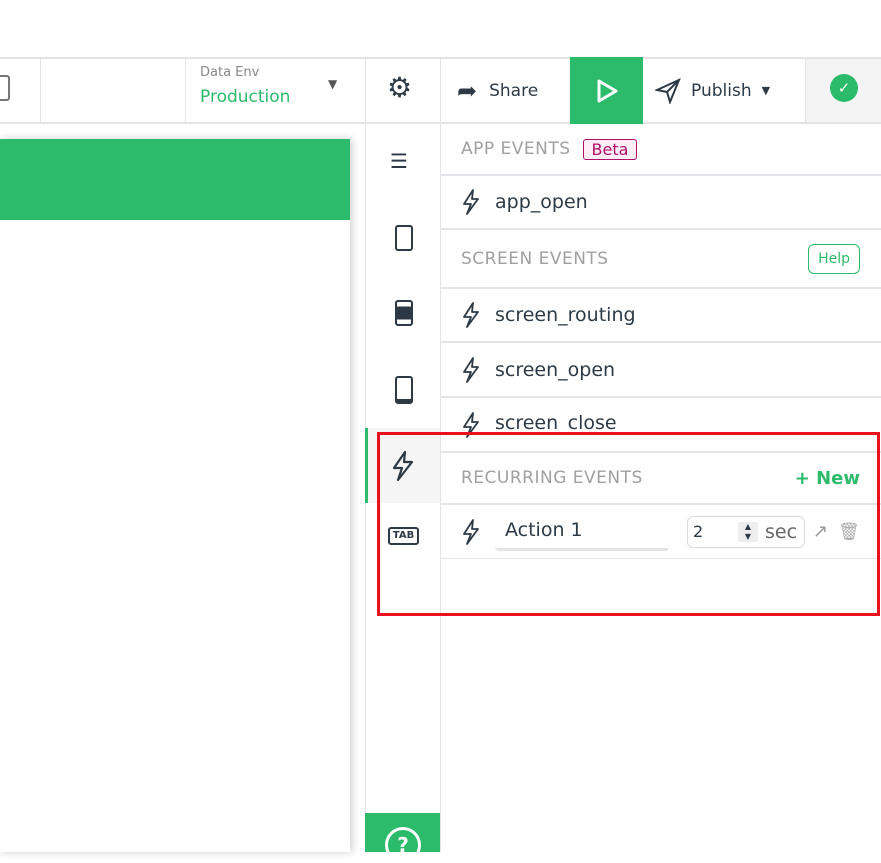 This screenshot has height=863, width=881. Describe the element at coordinates (467, 90) in the screenshot. I see `share-icon: ➦` at that location.